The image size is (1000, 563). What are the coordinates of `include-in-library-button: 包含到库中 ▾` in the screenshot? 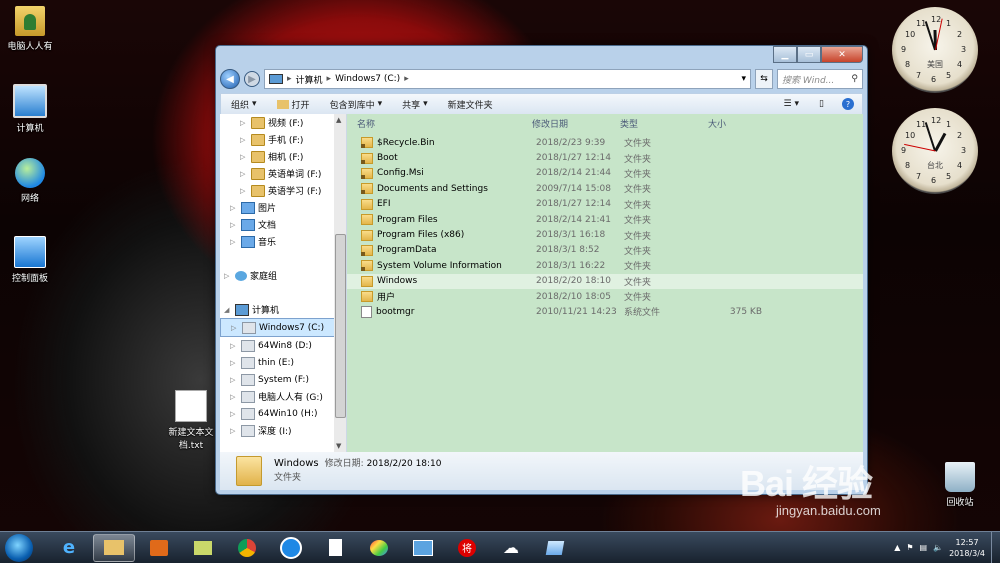 It's located at (356, 104).